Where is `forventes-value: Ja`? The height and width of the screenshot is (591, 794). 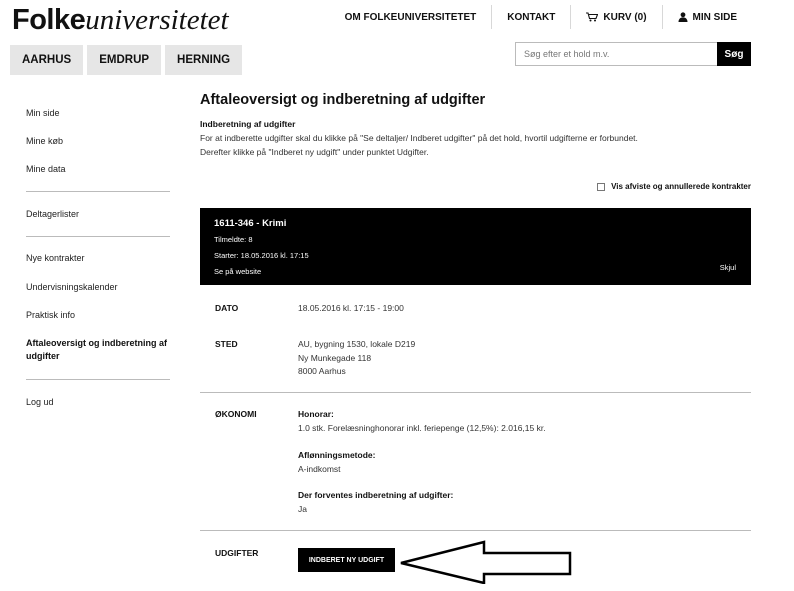 forventes-value: Ja is located at coordinates (302, 508).